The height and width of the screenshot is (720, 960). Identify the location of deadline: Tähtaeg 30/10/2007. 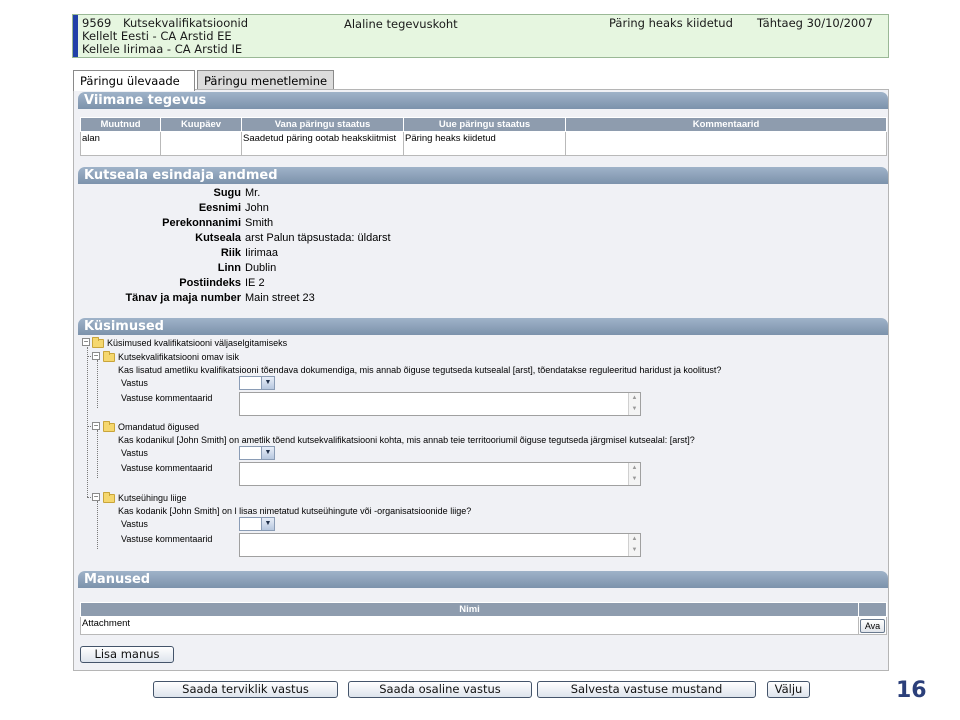
(815, 23).